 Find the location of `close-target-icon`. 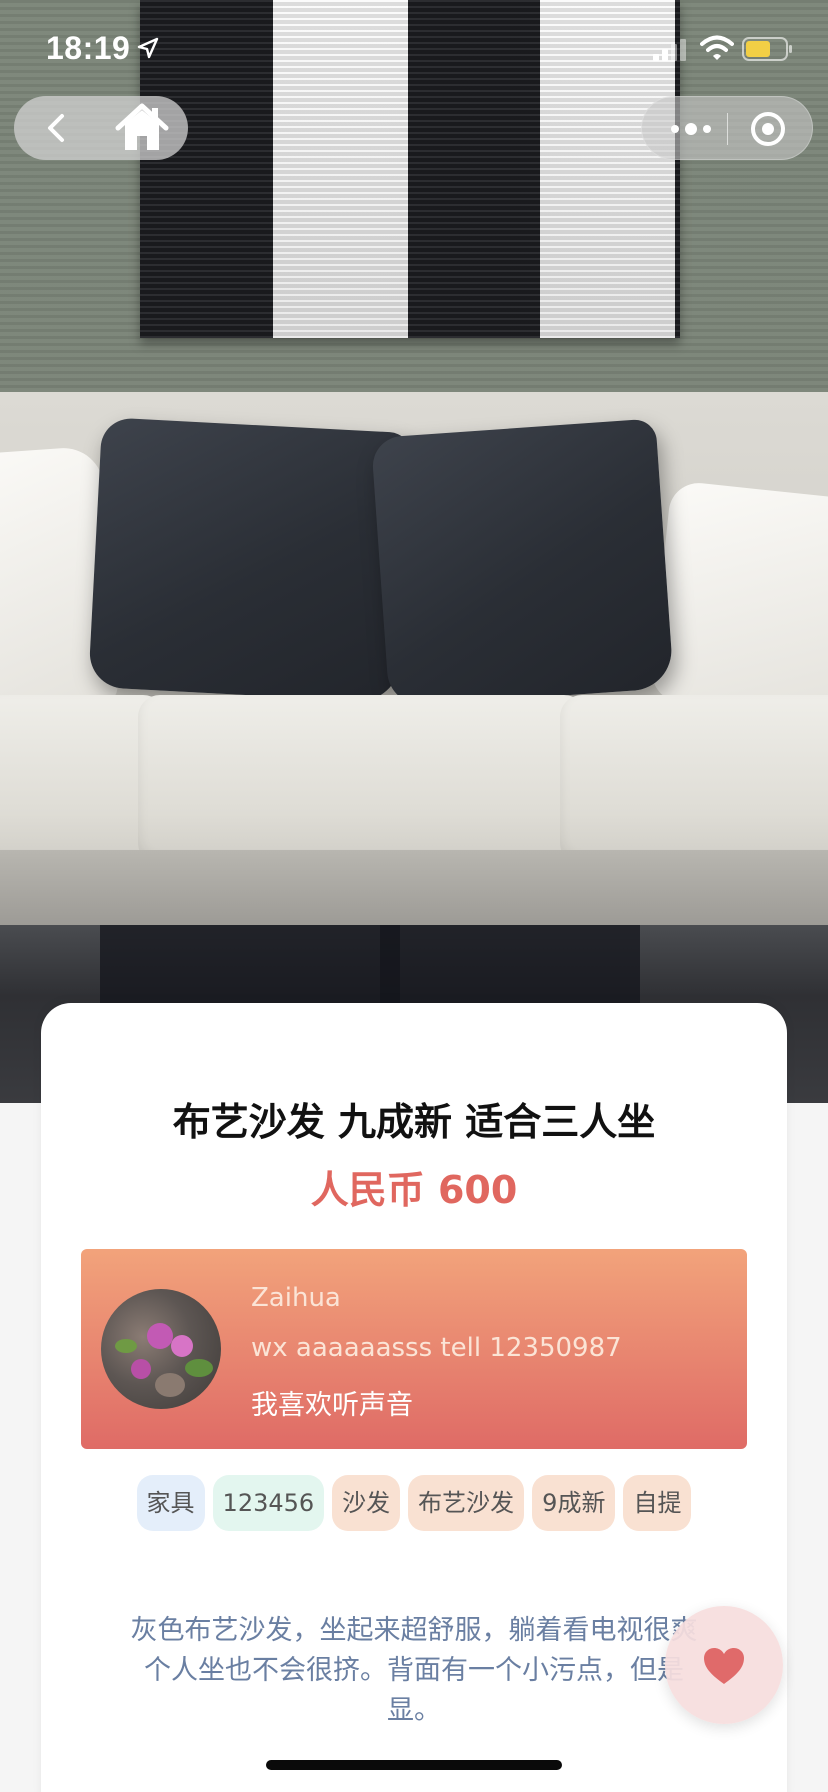

close-target-icon is located at coordinates (768, 129).